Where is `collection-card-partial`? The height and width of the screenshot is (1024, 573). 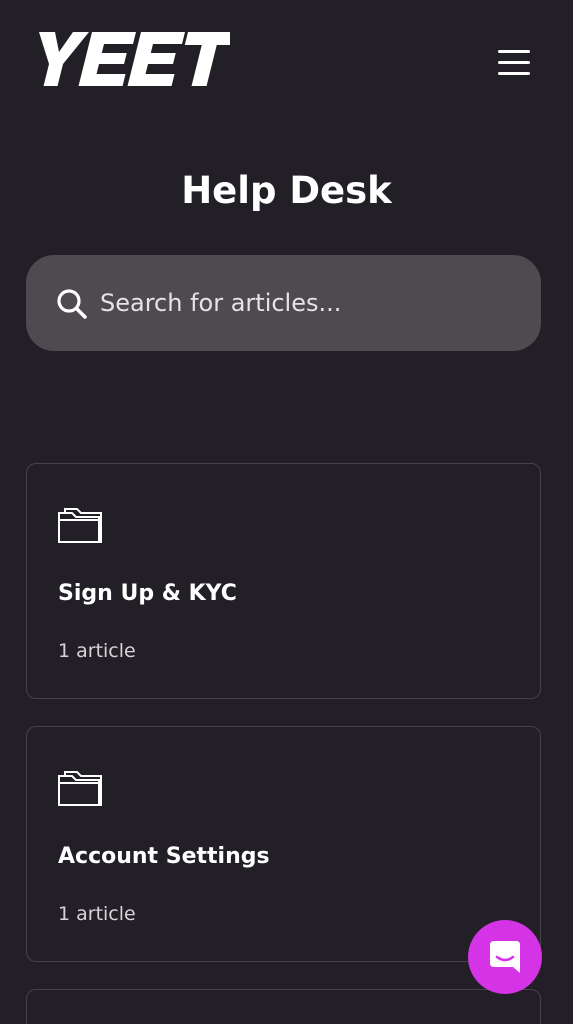 collection-card-partial is located at coordinates (283, 1006).